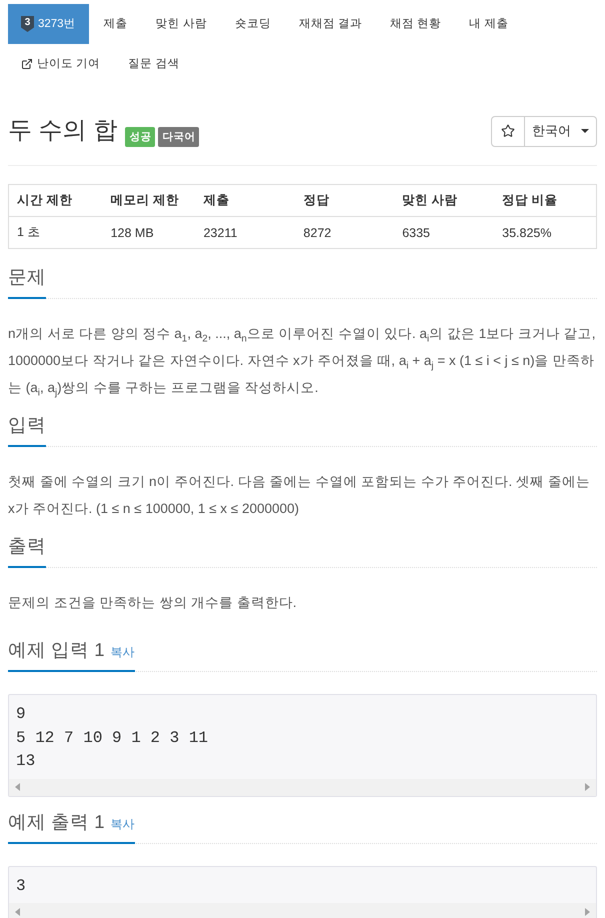  Describe the element at coordinates (112, 738) in the screenshot. I see `sample-data: 9 5 12 7 10 9 1 2 3 11 13` at that location.